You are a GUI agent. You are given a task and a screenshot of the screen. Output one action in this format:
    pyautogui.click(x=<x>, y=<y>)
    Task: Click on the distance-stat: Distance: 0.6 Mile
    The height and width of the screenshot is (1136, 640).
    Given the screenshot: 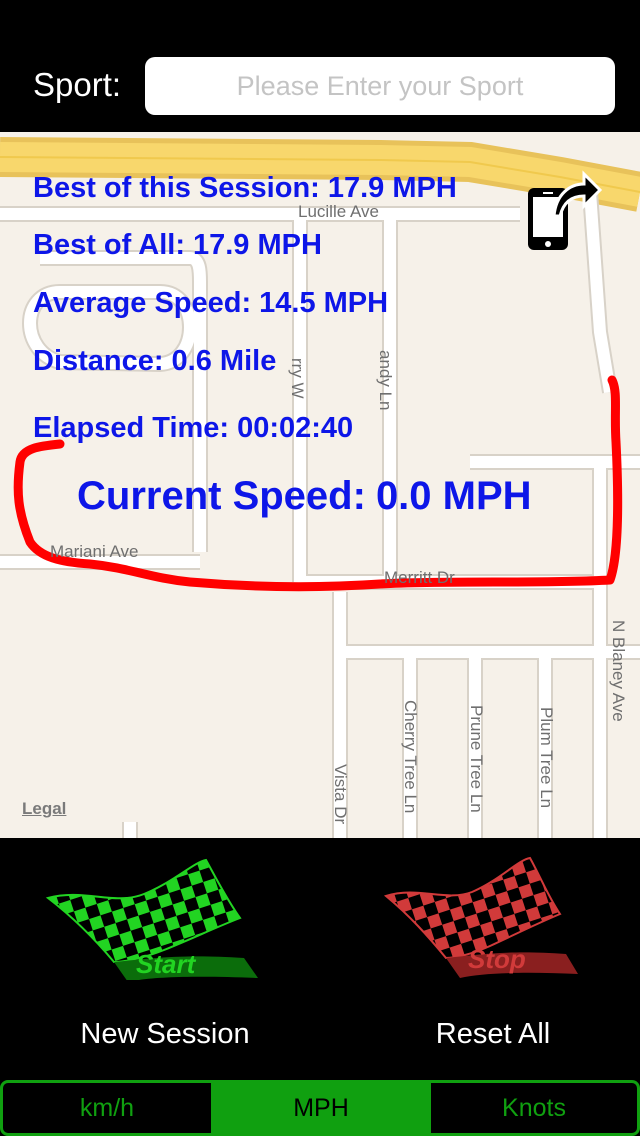 What is the action you would take?
    pyautogui.click(x=154, y=361)
    